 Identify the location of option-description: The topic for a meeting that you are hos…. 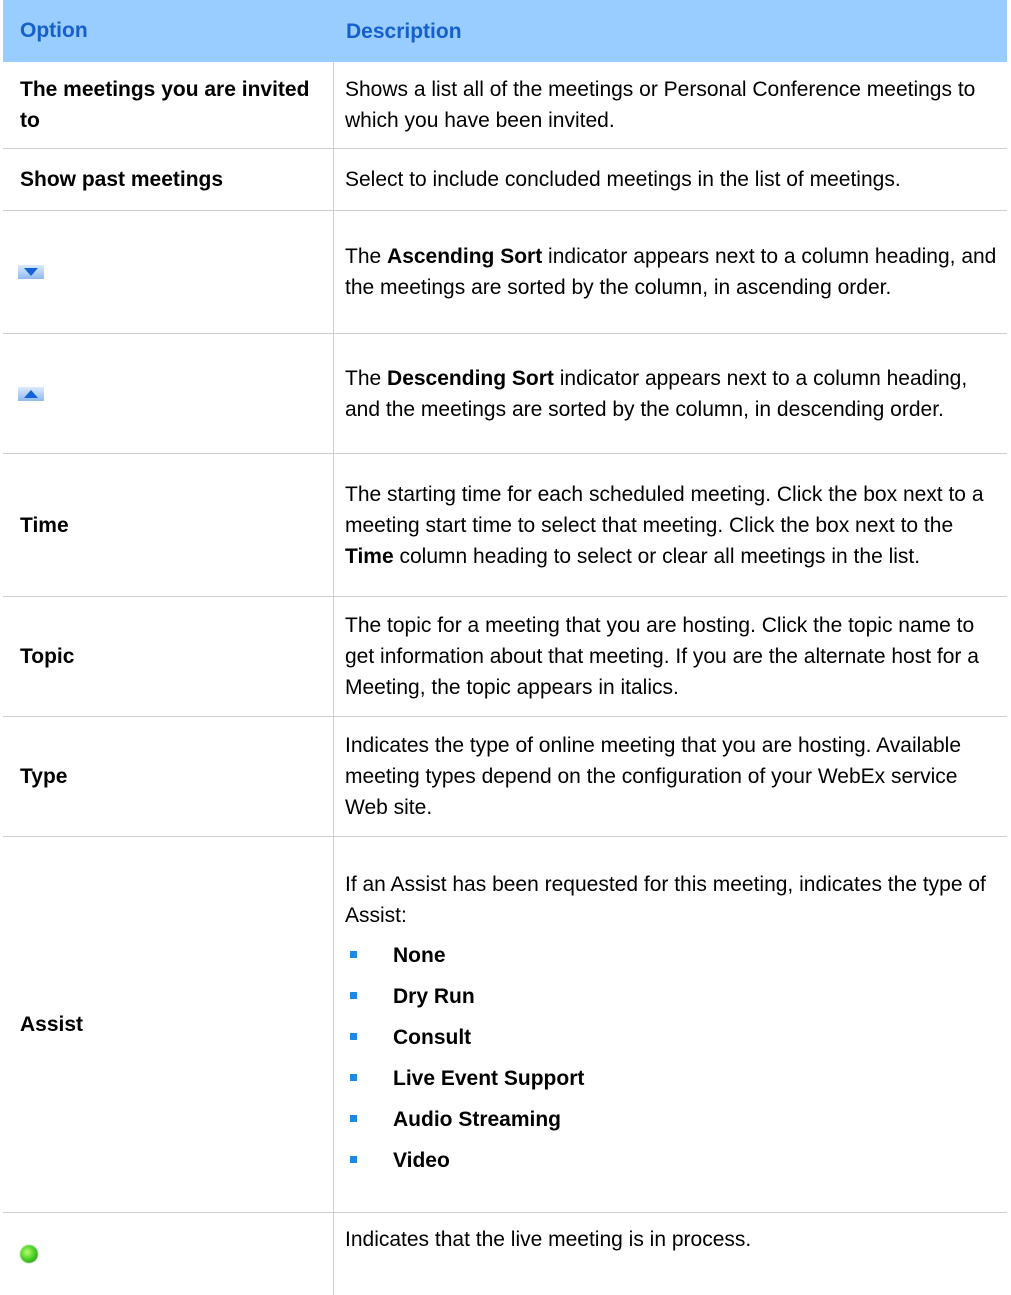
(662, 656).